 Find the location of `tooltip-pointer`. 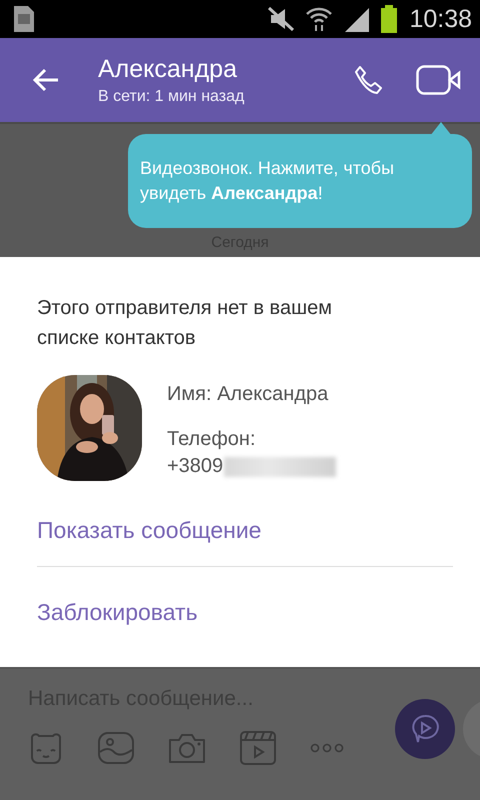

tooltip-pointer is located at coordinates (441, 129).